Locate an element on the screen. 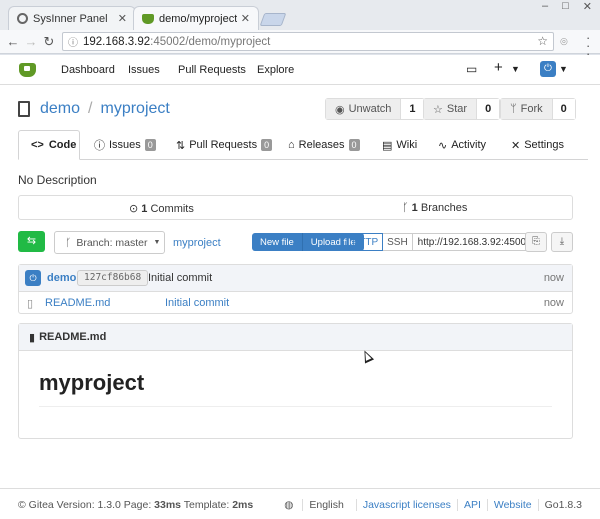 The width and height of the screenshot is (600, 519). api-link: API is located at coordinates (471, 505).